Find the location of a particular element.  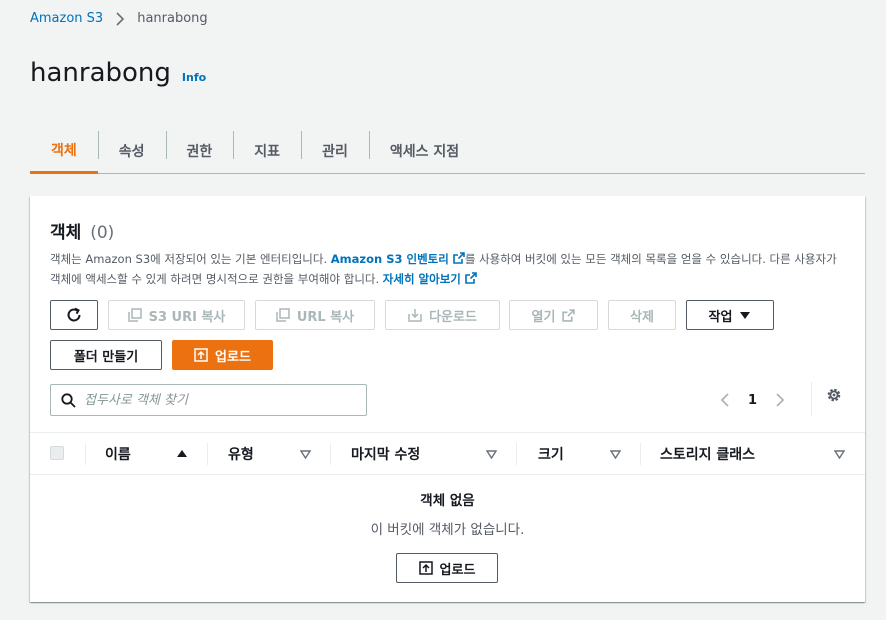

upload-button: 업로드 is located at coordinates (222, 355).